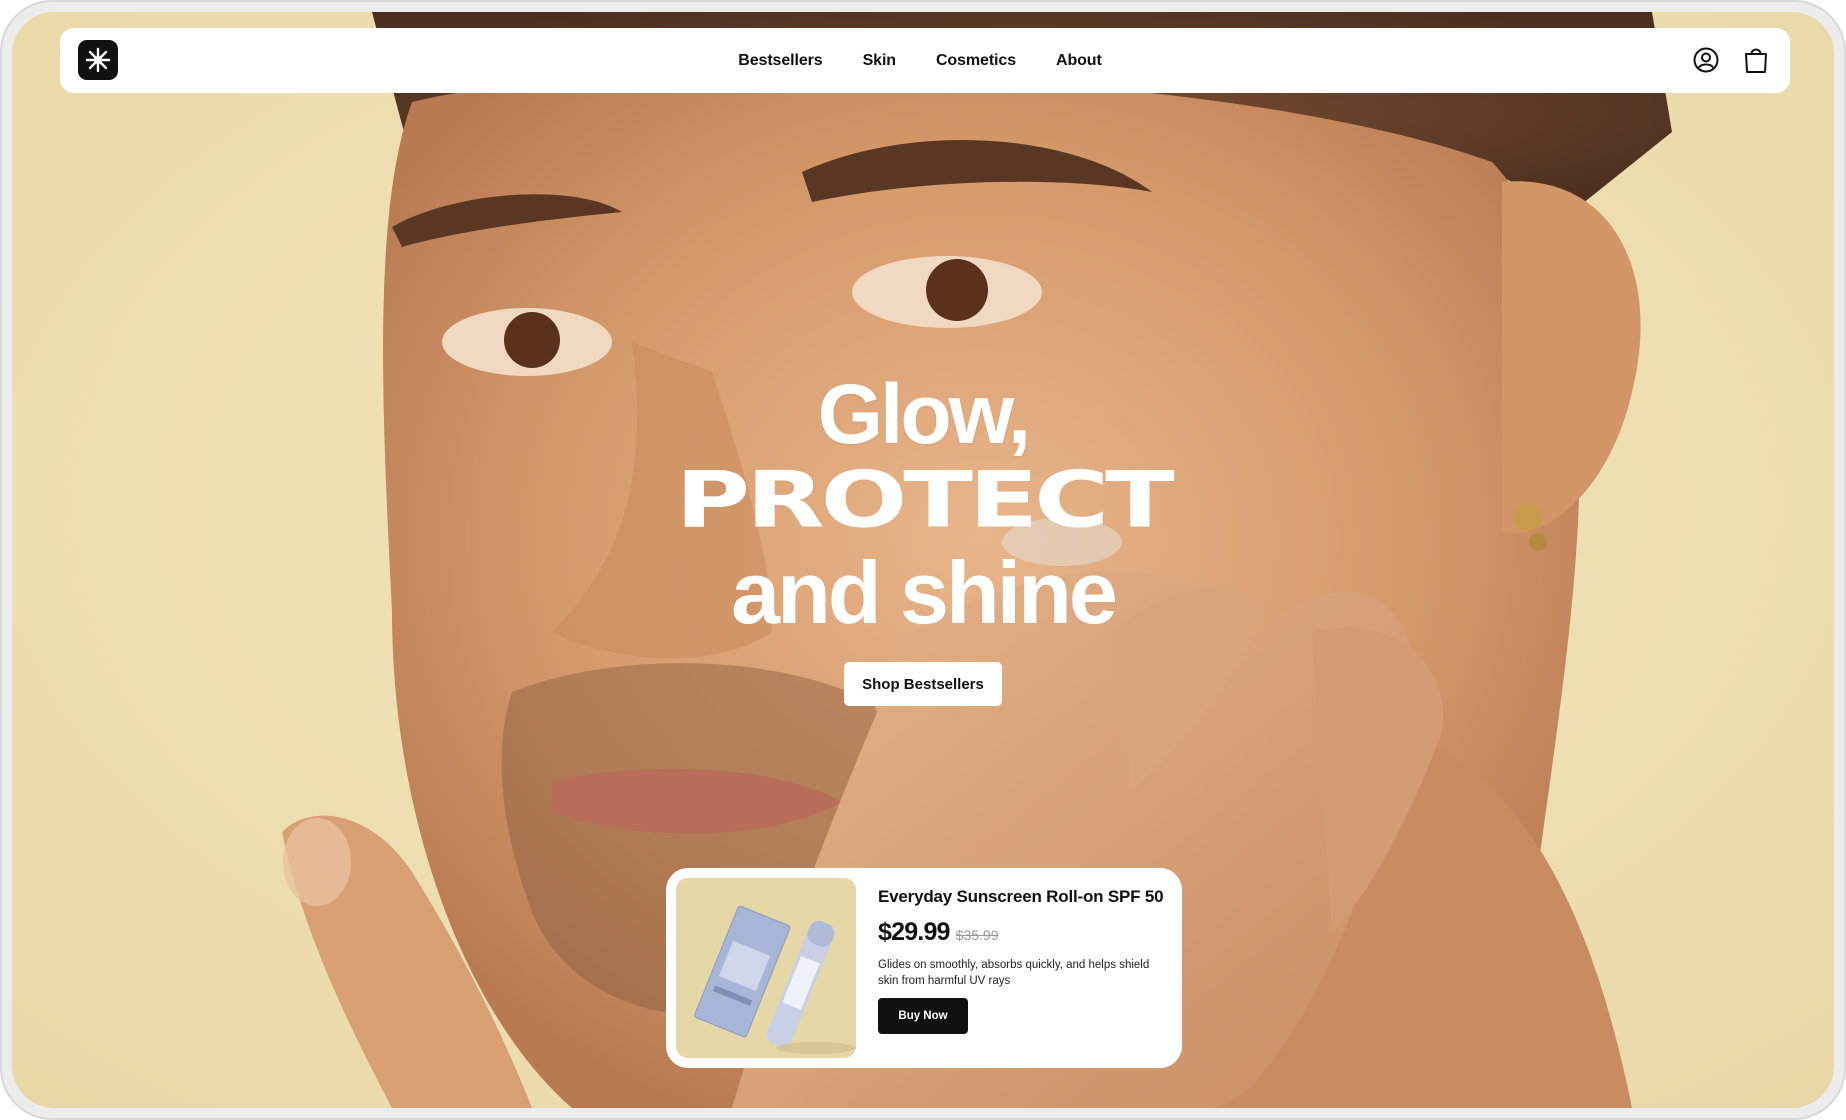  I want to click on nav-links: Bestsellers Skin Cosmetics About, so click(925, 60).